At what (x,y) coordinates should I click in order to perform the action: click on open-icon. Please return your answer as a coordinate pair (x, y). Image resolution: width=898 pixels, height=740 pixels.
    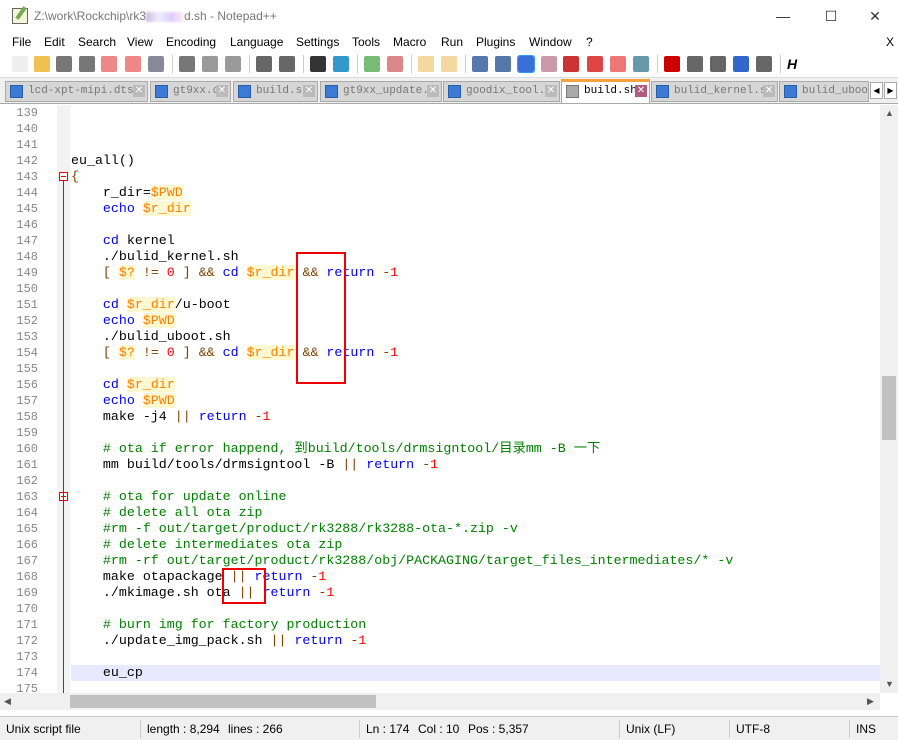
    Looking at the image, I should click on (42, 64).